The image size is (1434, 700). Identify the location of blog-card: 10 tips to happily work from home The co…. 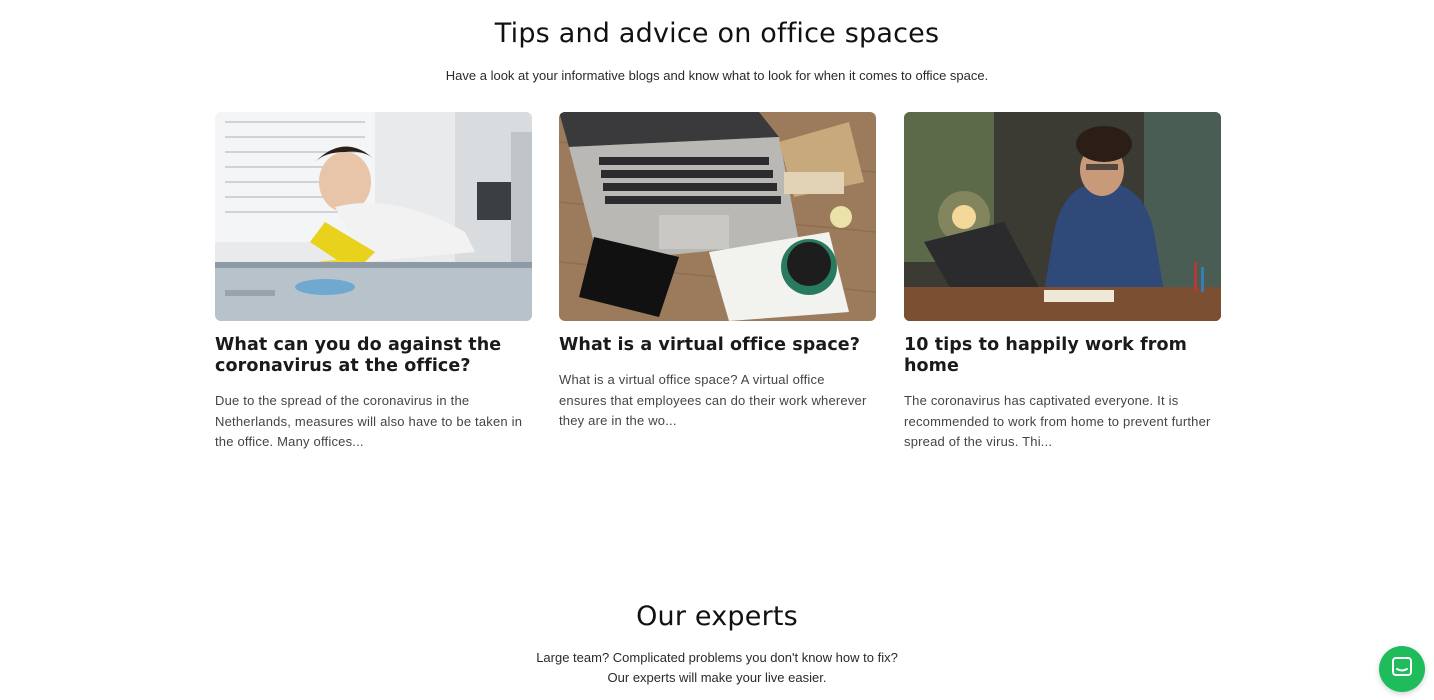
(1062, 282).